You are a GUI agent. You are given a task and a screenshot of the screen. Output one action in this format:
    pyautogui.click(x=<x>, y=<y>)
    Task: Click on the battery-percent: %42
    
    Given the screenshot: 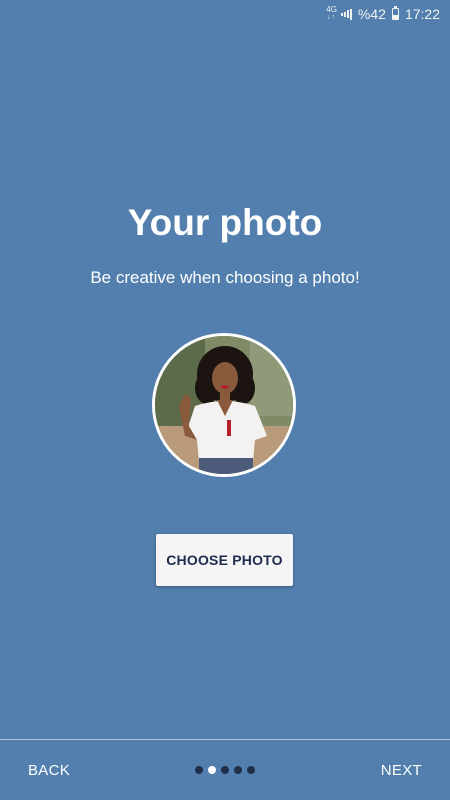 What is the action you would take?
    pyautogui.click(x=371, y=14)
    